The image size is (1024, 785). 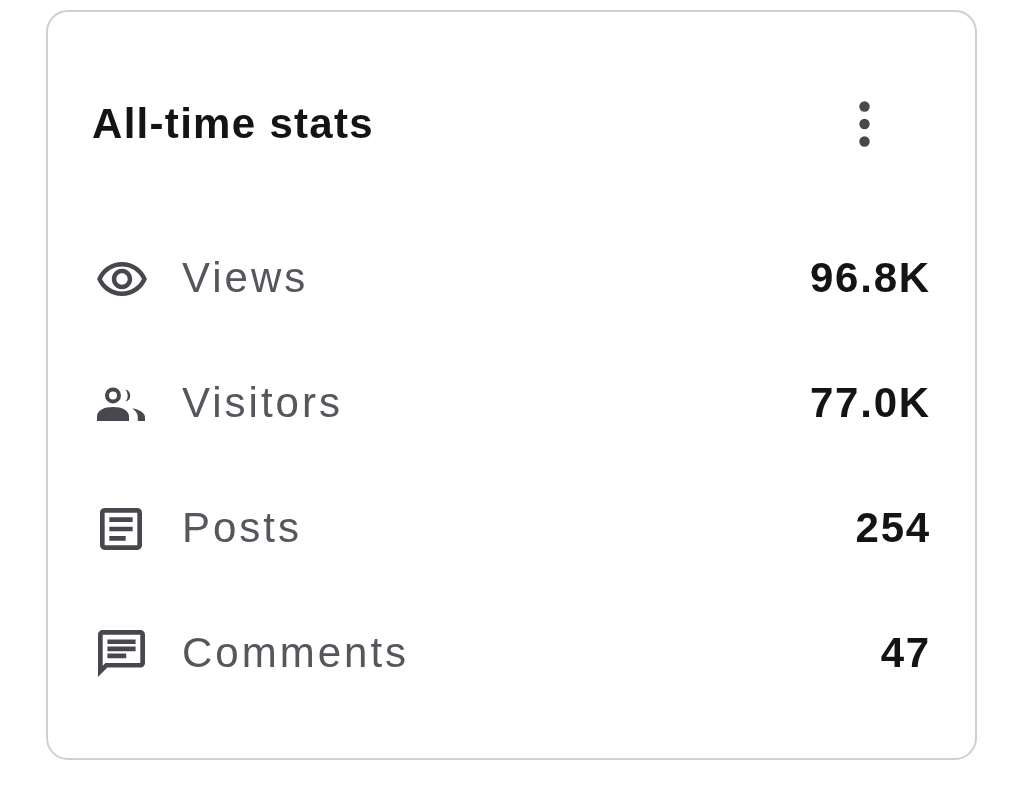 I want to click on stat-label: Comments, so click(x=296, y=653).